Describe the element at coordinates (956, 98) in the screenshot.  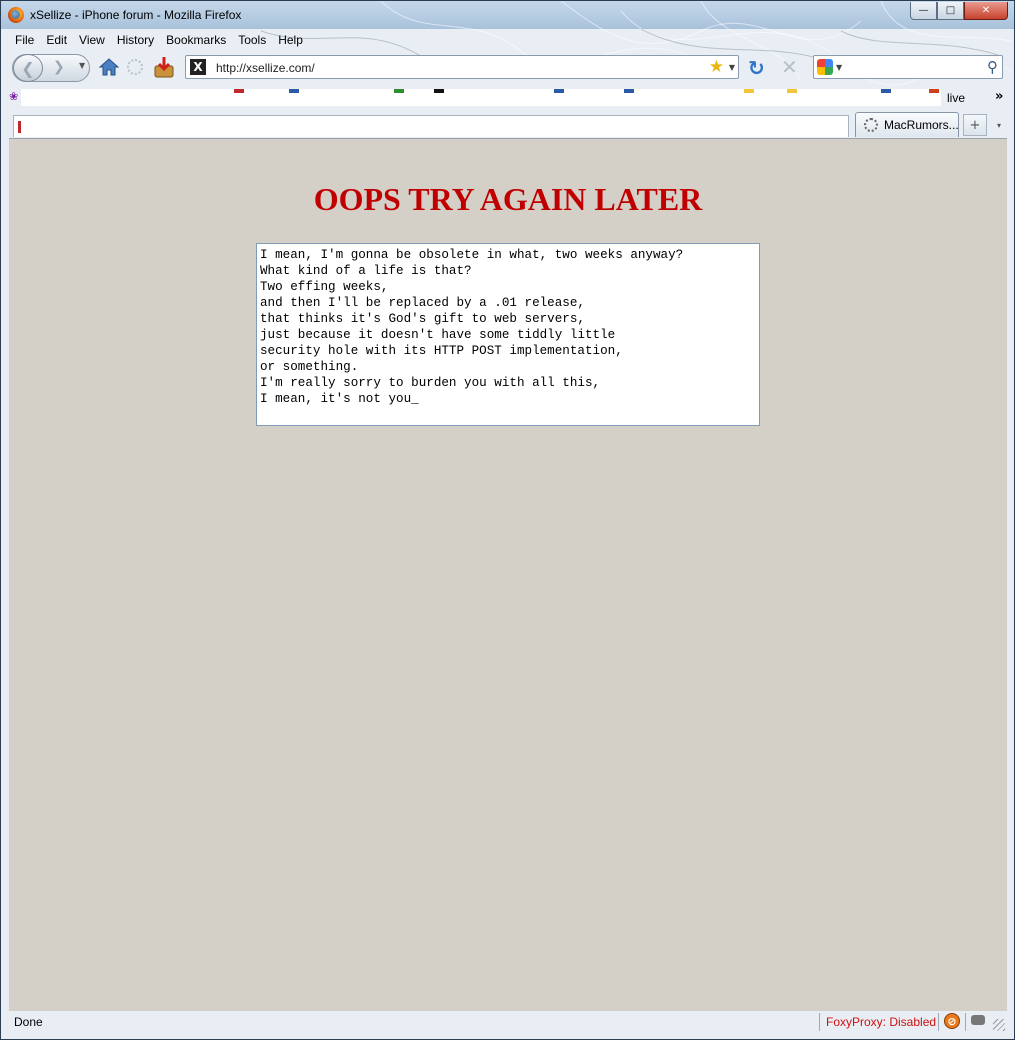
I see `bookmark-live: live` at that location.